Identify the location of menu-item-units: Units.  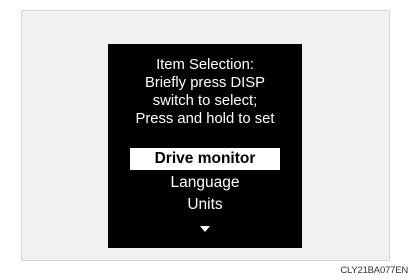
(205, 205).